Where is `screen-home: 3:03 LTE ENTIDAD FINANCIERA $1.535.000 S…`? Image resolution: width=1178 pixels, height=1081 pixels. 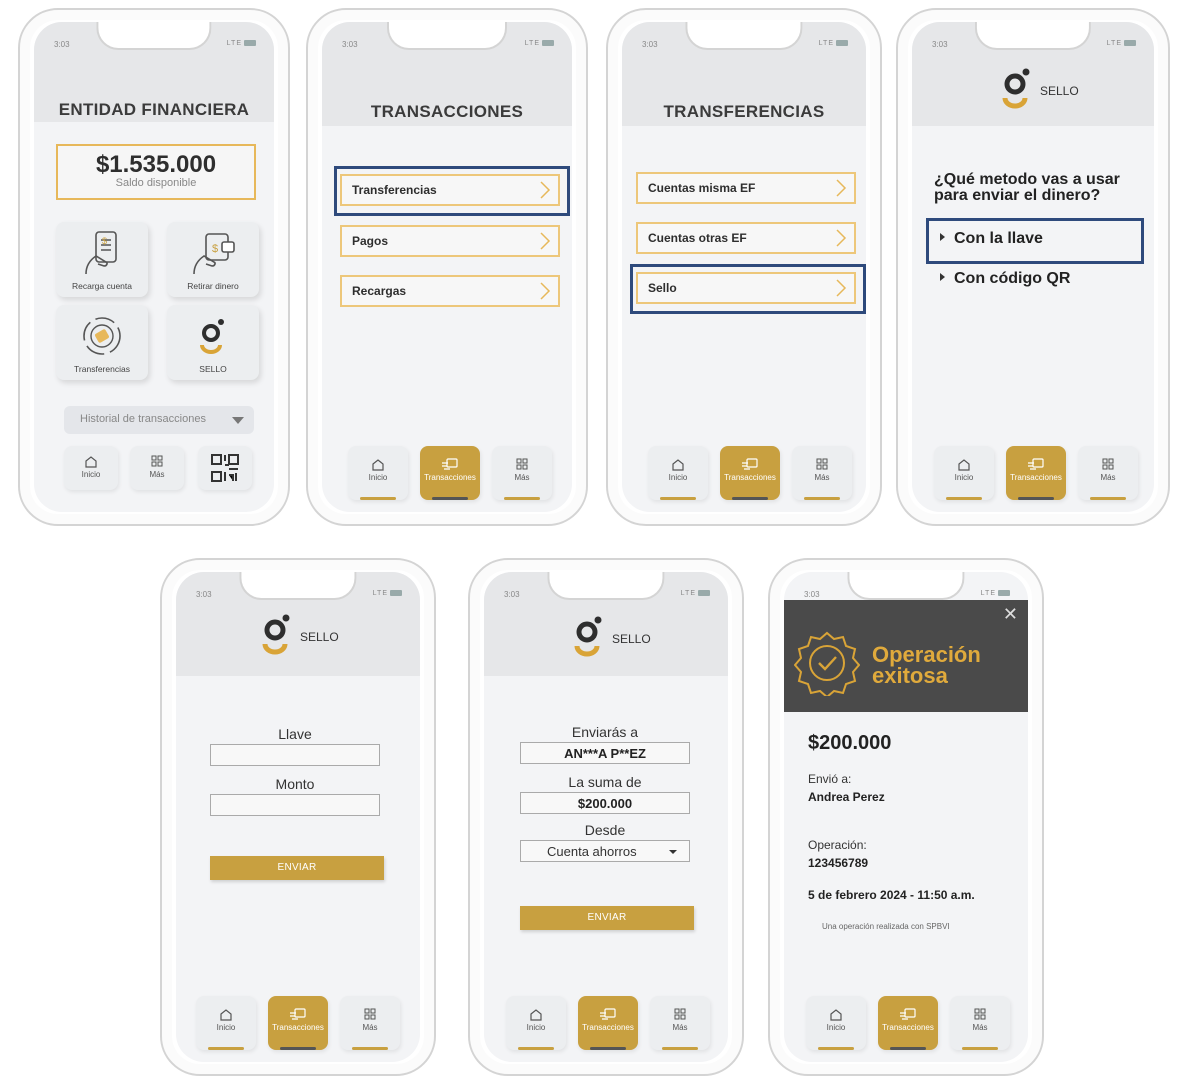
screen-home: 3:03 LTE ENTIDAD FINANCIERA $1.535.000 S… is located at coordinates (154, 267).